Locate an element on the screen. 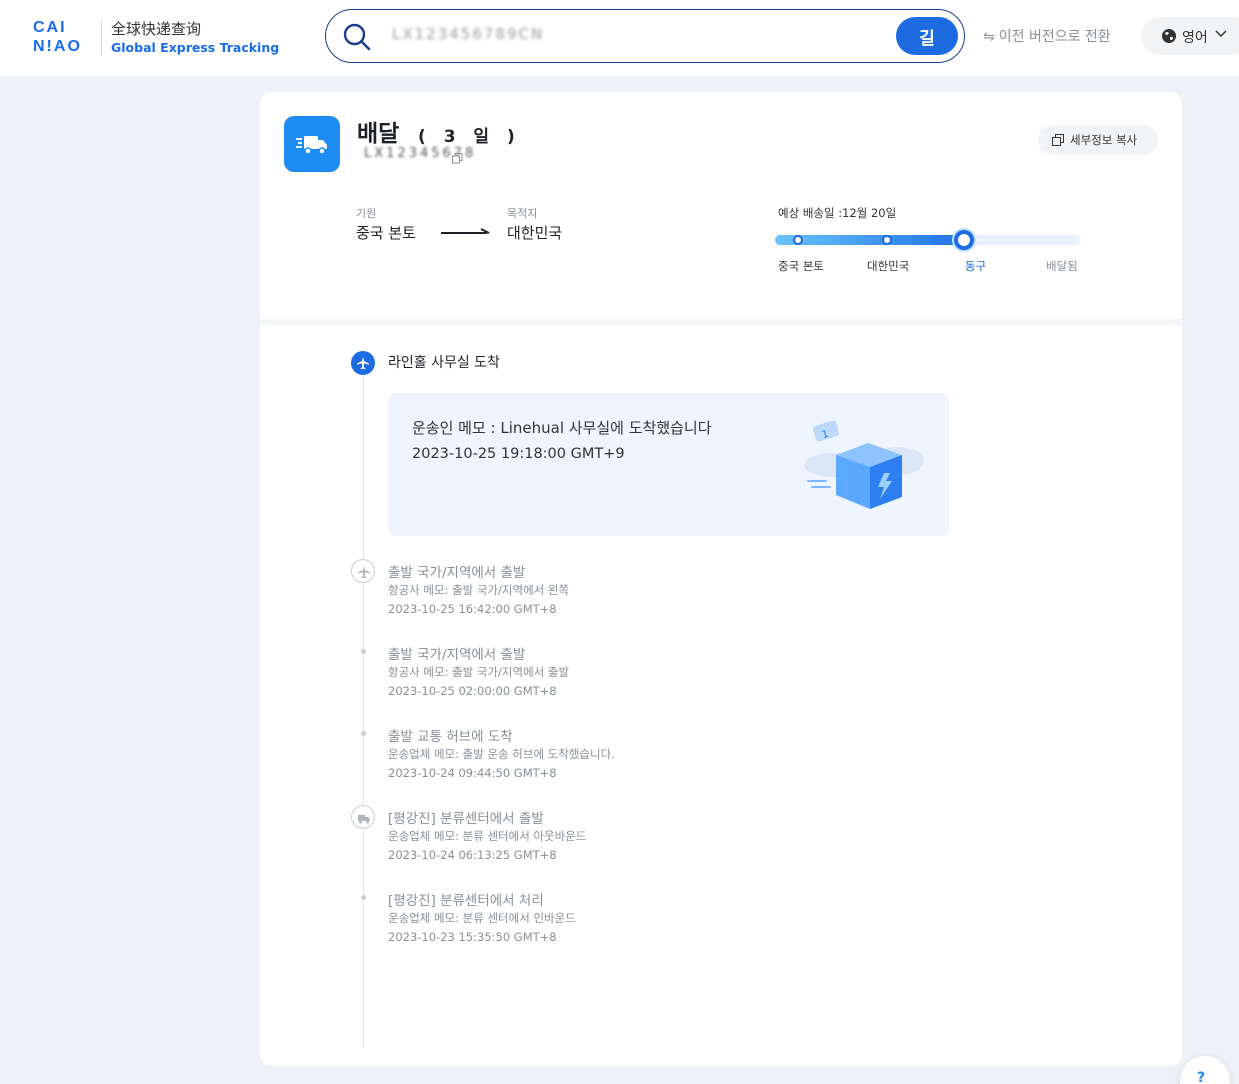 The width and height of the screenshot is (1239, 1084). origin-value: 중국 본토 is located at coordinates (386, 233).